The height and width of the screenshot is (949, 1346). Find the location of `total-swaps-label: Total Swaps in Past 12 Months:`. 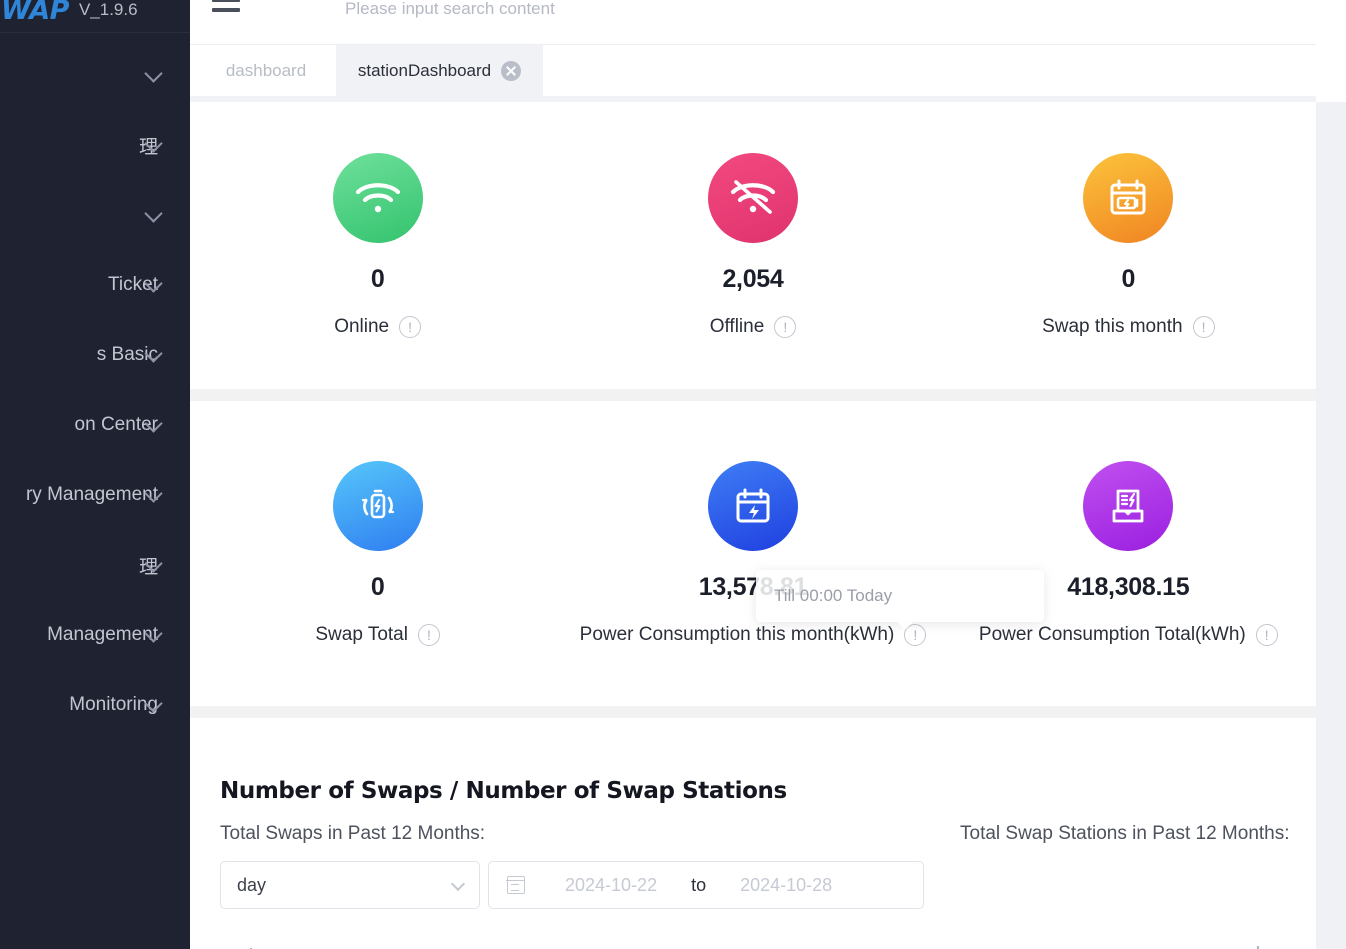

total-swaps-label: Total Swaps in Past 12 Months: is located at coordinates (353, 833).